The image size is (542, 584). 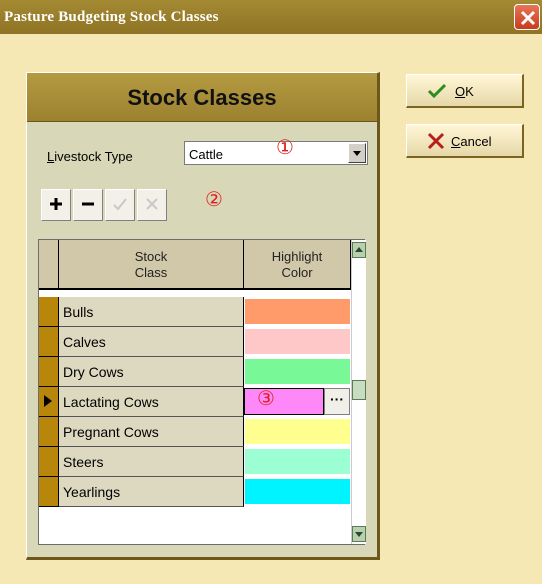 I want to click on table-row: Bulls, so click(x=195, y=312).